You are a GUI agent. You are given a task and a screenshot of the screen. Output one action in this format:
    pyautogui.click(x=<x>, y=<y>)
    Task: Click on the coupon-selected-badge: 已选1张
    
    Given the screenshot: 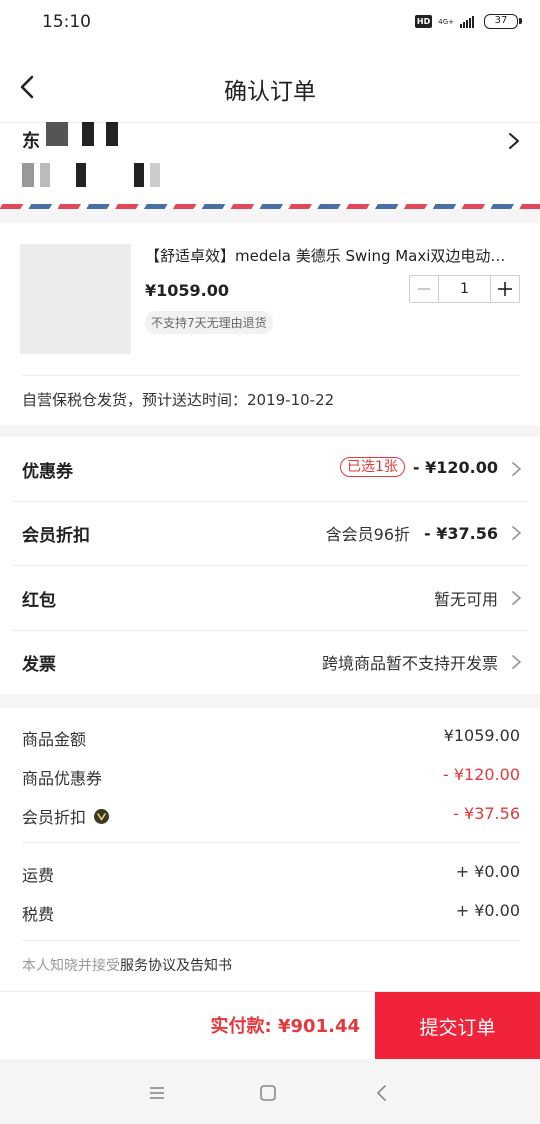 What is the action you would take?
    pyautogui.click(x=372, y=467)
    